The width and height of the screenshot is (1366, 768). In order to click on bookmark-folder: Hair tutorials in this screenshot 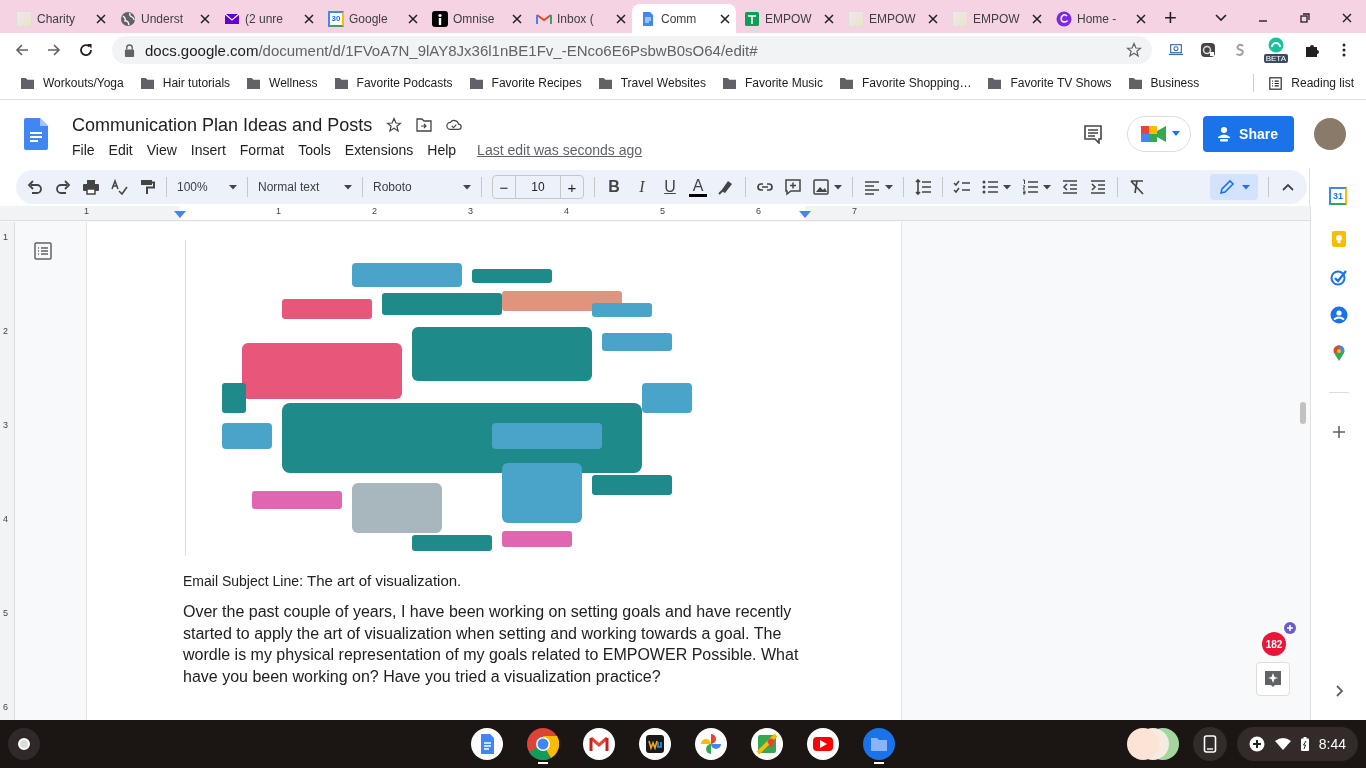, I will do `click(185, 83)`.